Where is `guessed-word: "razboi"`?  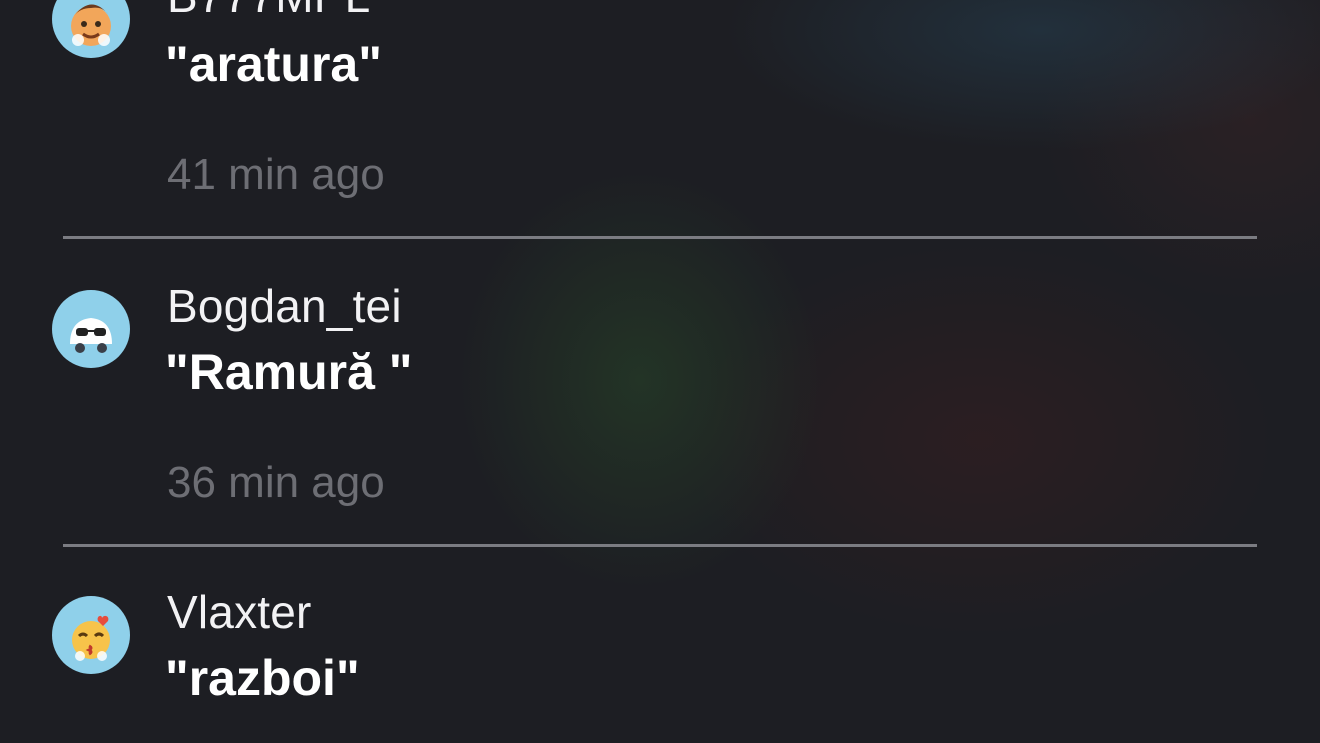 guessed-word: "razboi" is located at coordinates (262, 678).